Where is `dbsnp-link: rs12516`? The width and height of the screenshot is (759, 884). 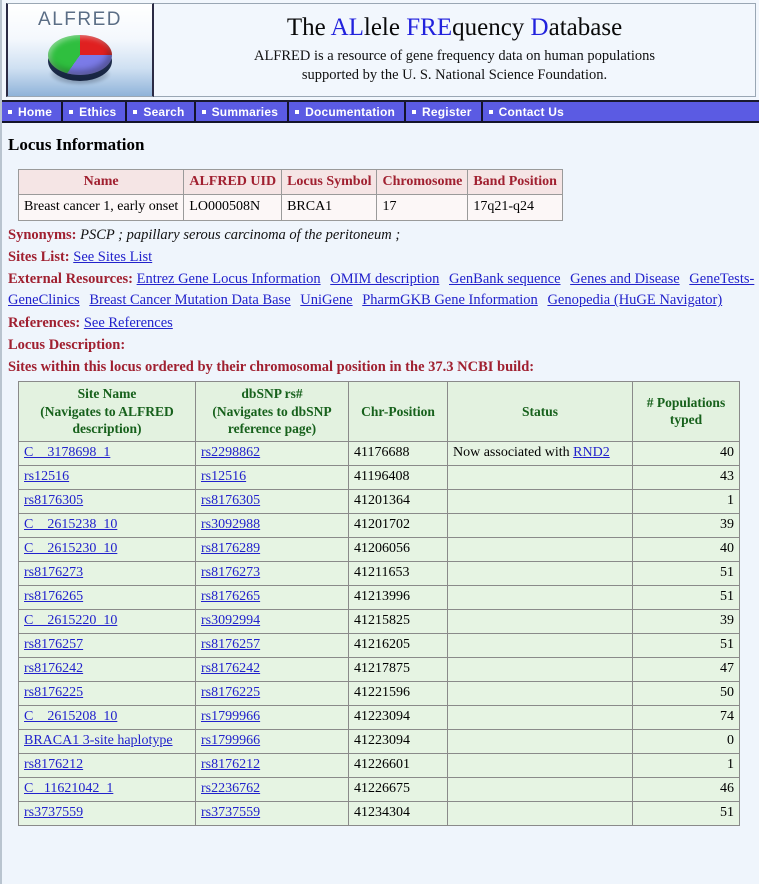 dbsnp-link: rs12516 is located at coordinates (223, 476).